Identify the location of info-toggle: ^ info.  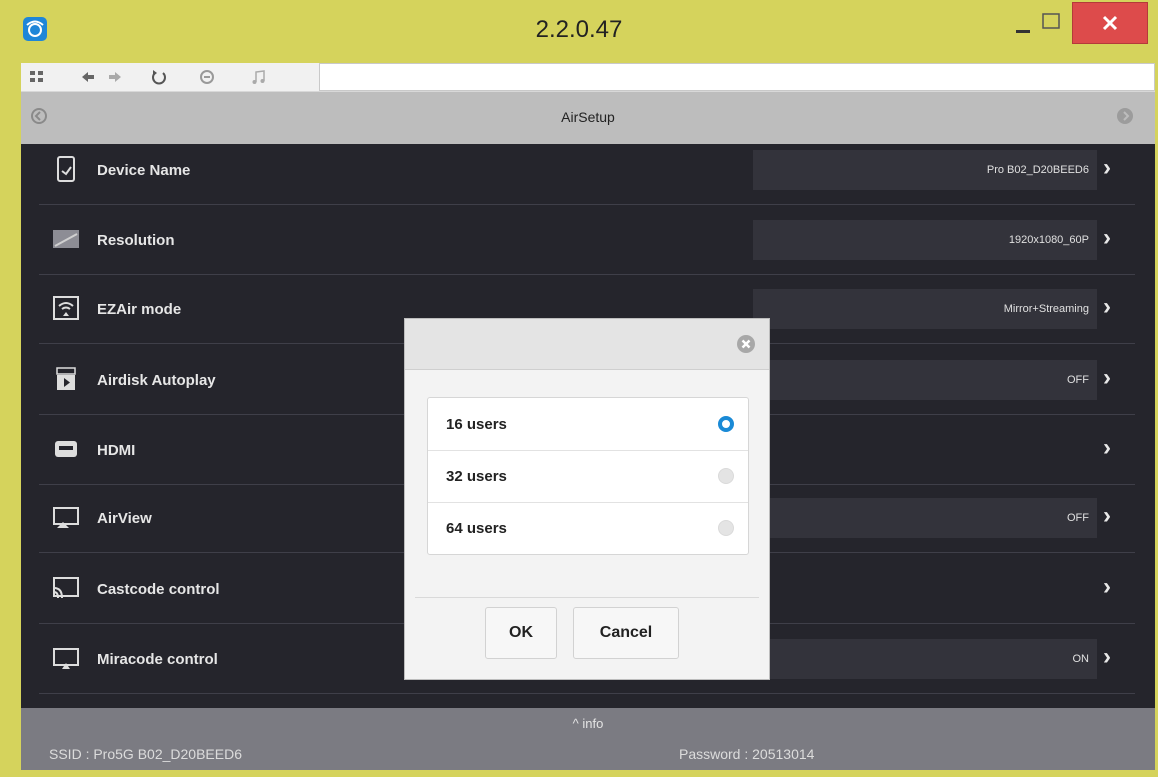
(588, 723).